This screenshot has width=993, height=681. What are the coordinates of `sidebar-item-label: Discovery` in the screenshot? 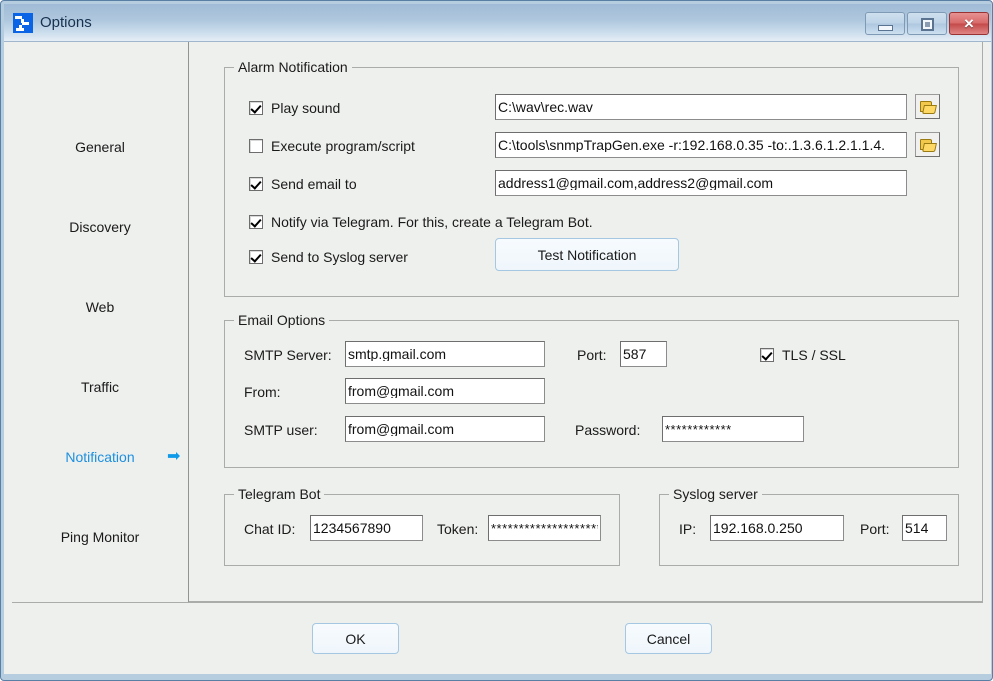 It's located at (100, 227).